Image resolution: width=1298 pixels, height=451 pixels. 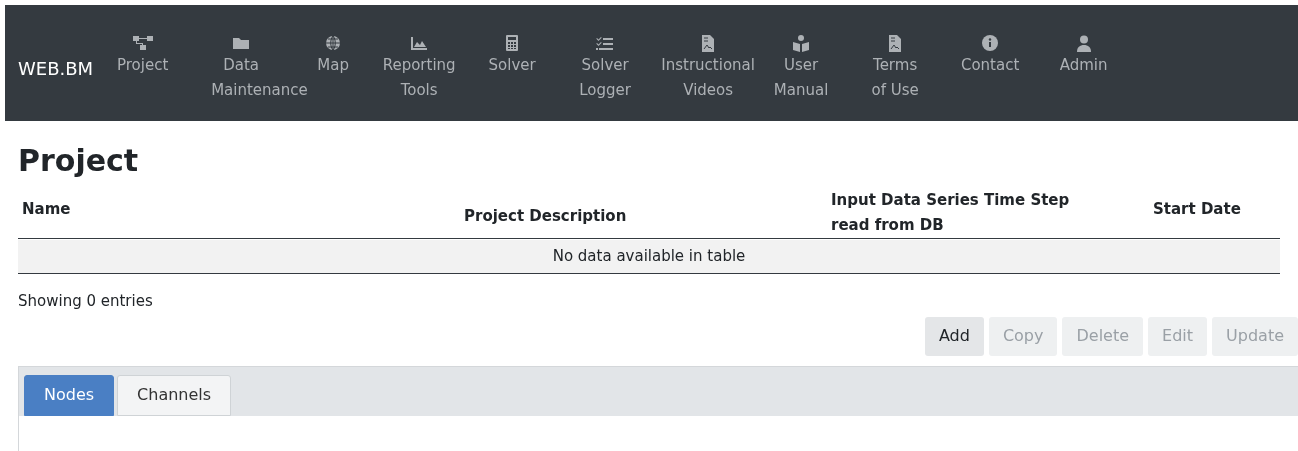 What do you see at coordinates (142, 43) in the screenshot?
I see `hierarchy-icon` at bounding box center [142, 43].